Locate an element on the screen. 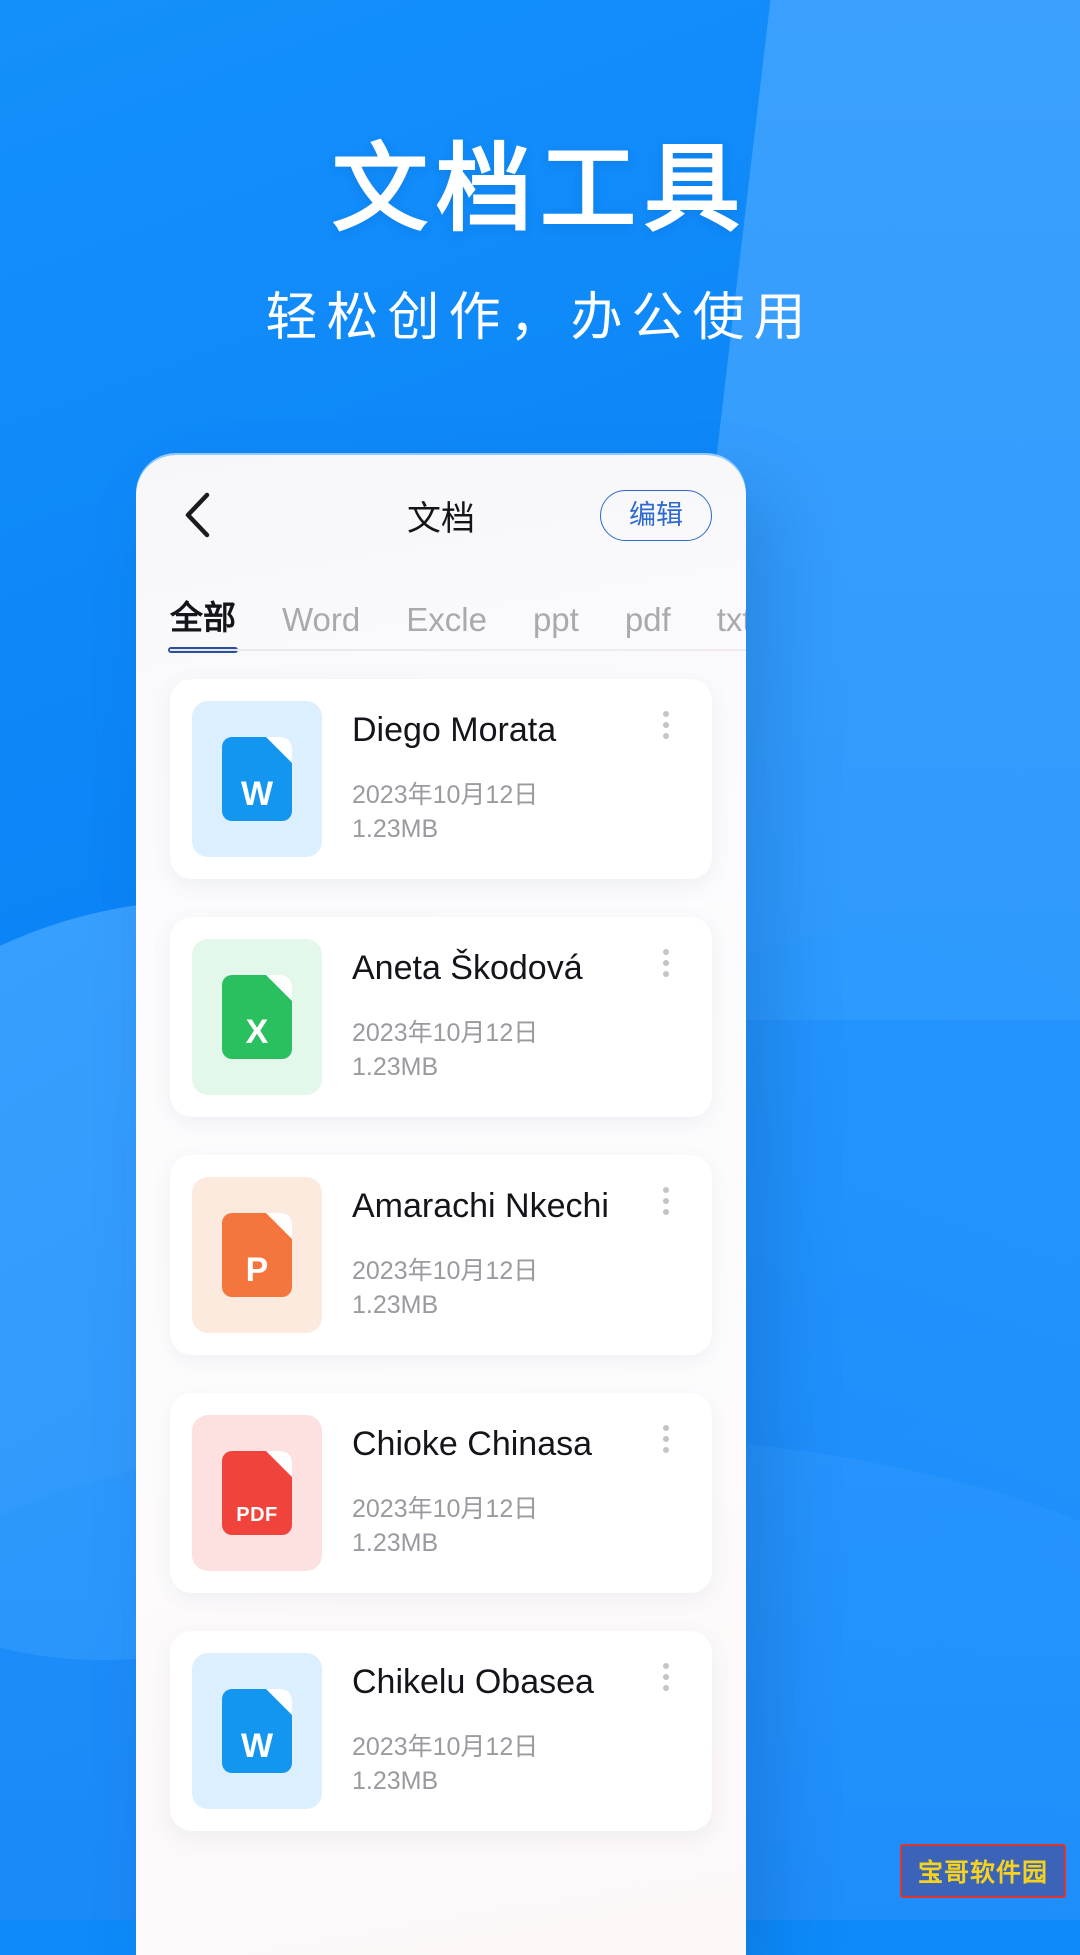  document-info: Aneta Škodová 2023年10月12日 1.23MB is located at coordinates (506, 1017).